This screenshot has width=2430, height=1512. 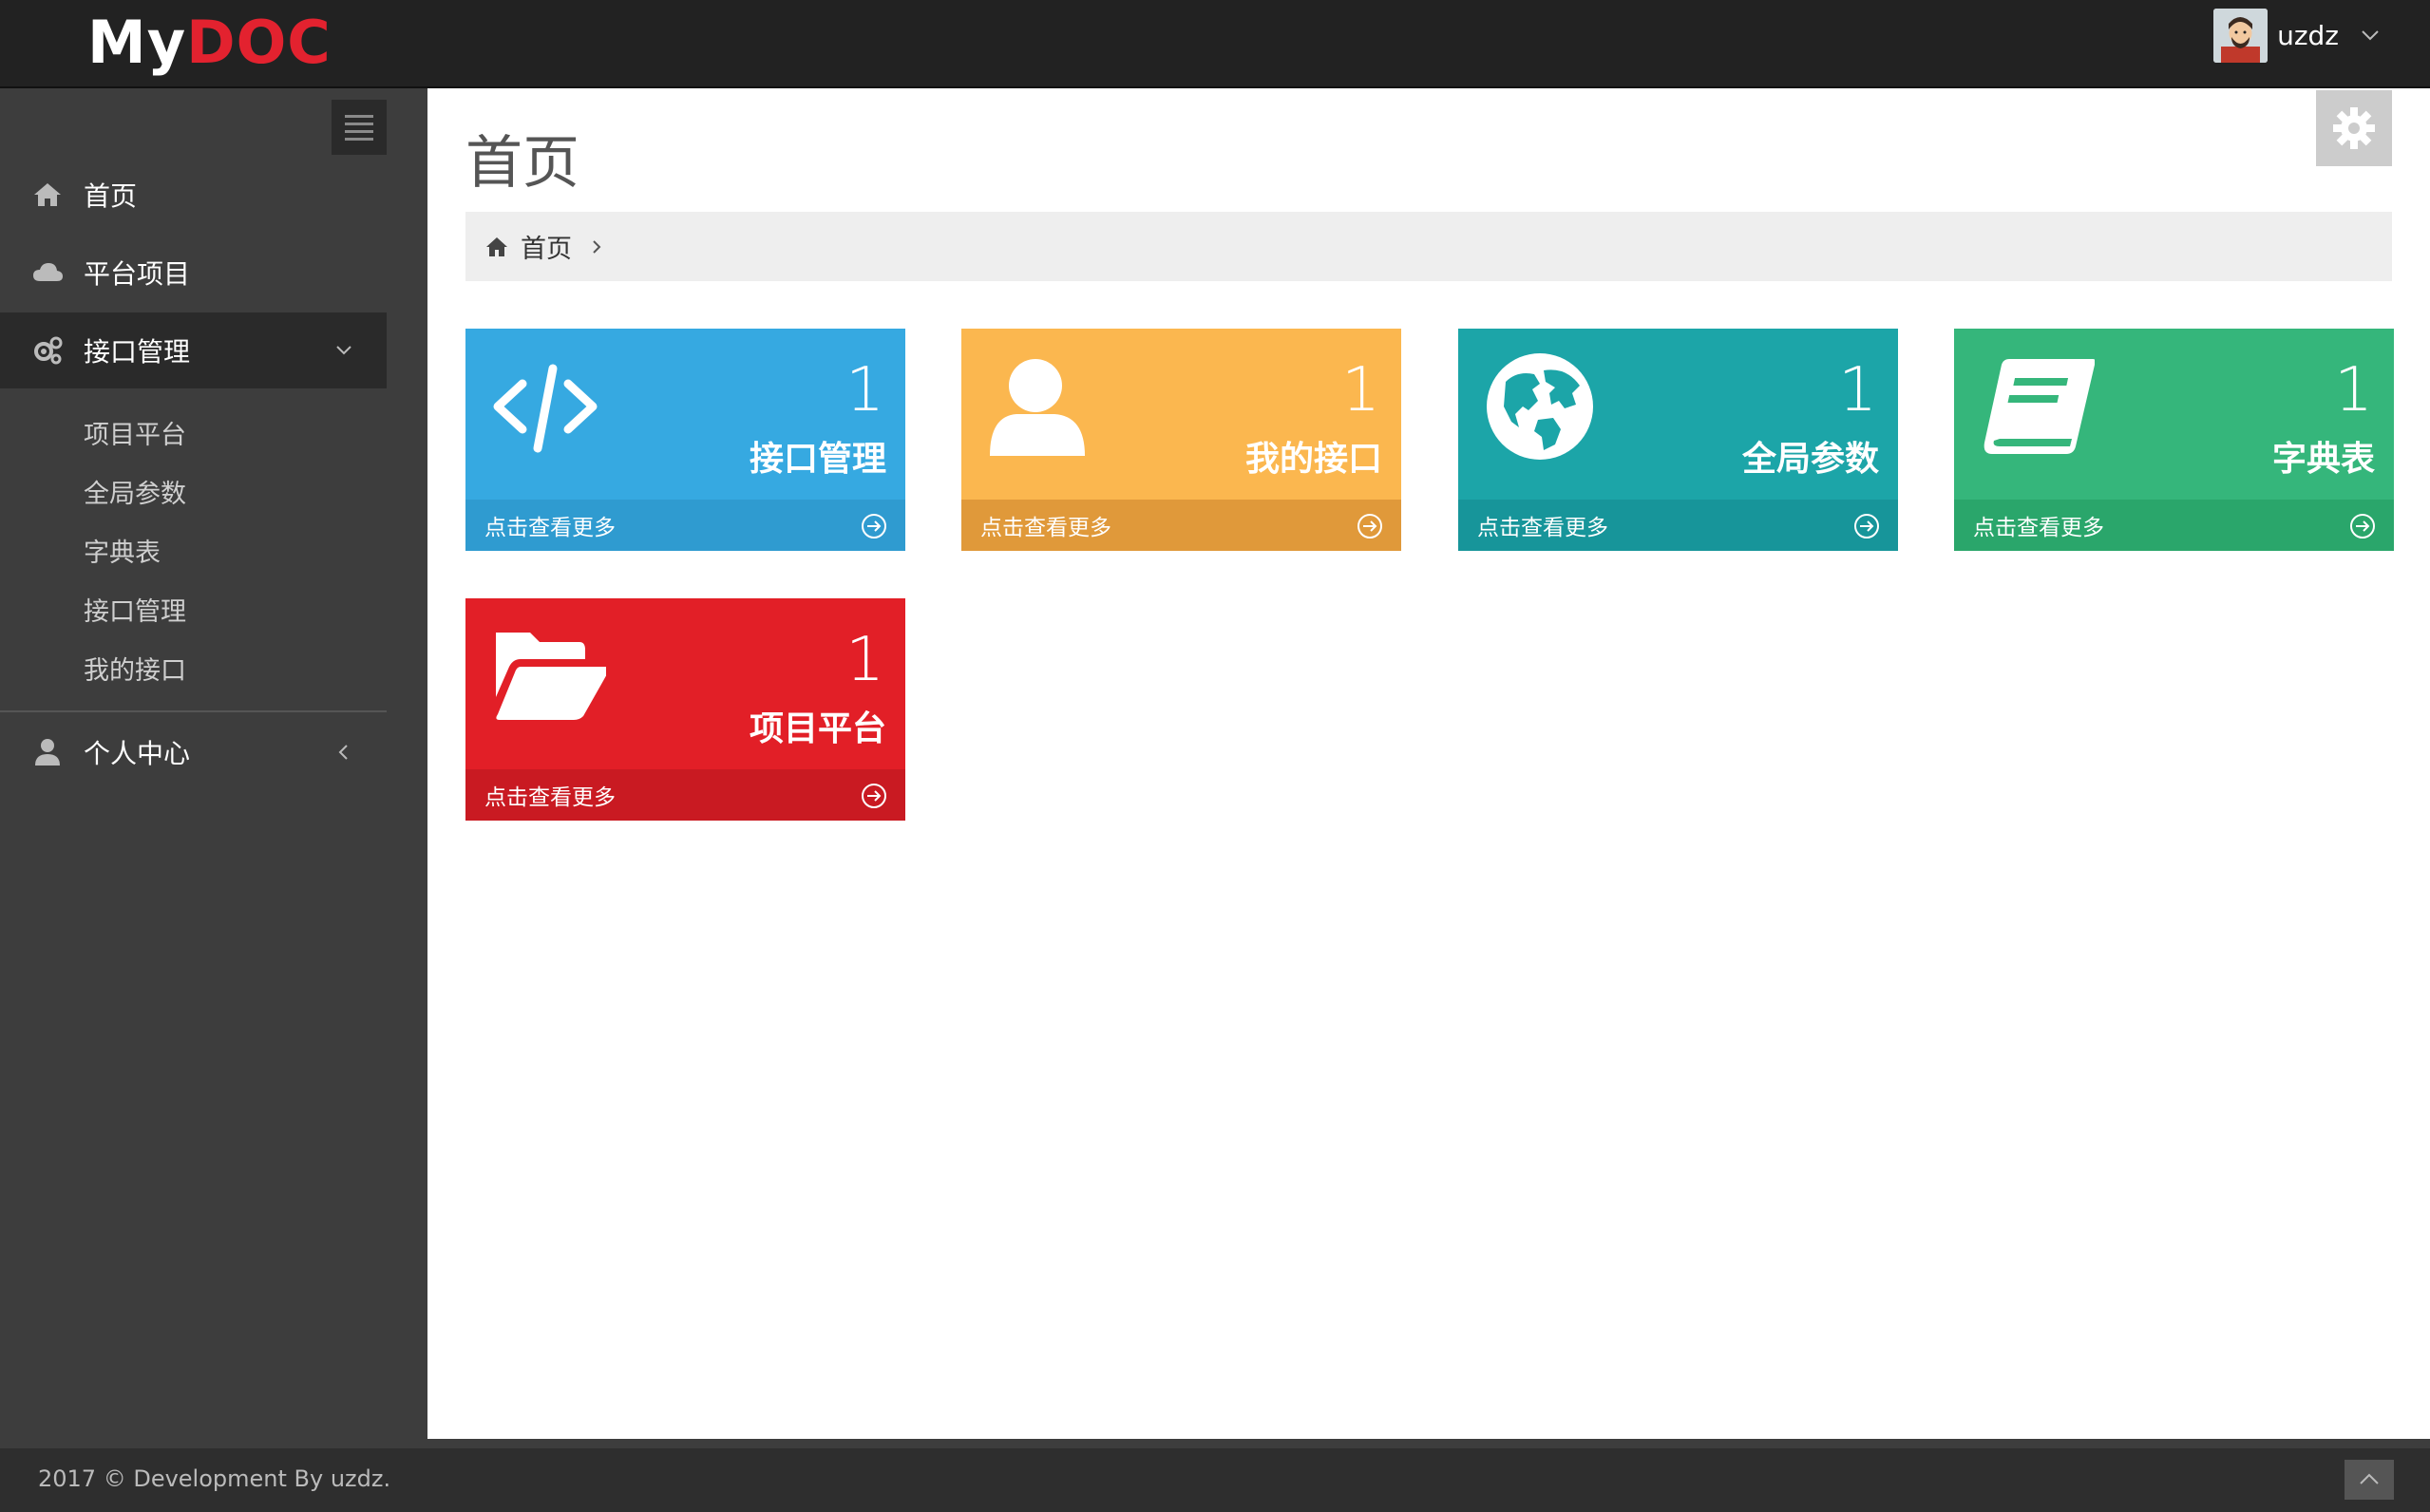 I want to click on sidebar-divider, so click(x=193, y=711).